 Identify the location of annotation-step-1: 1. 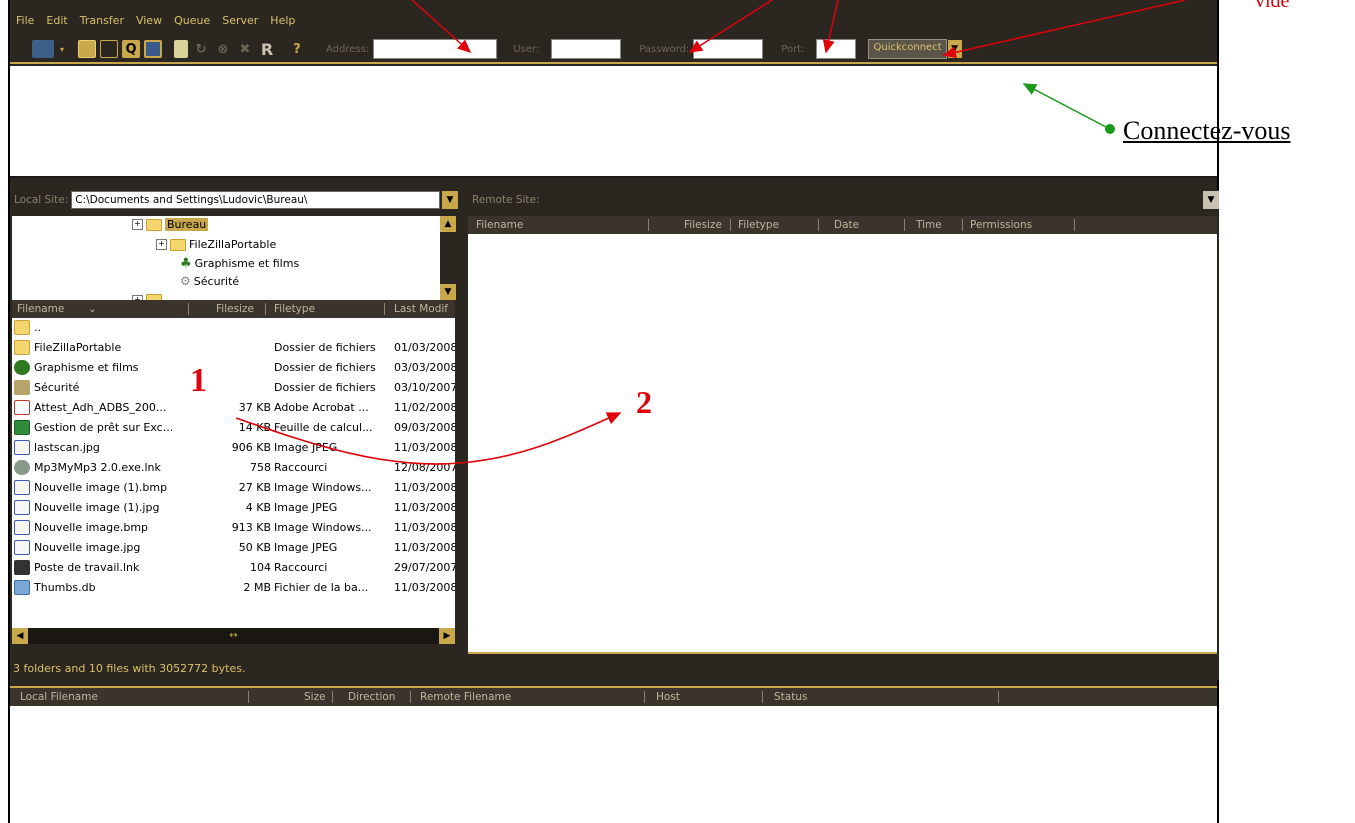
(198, 380).